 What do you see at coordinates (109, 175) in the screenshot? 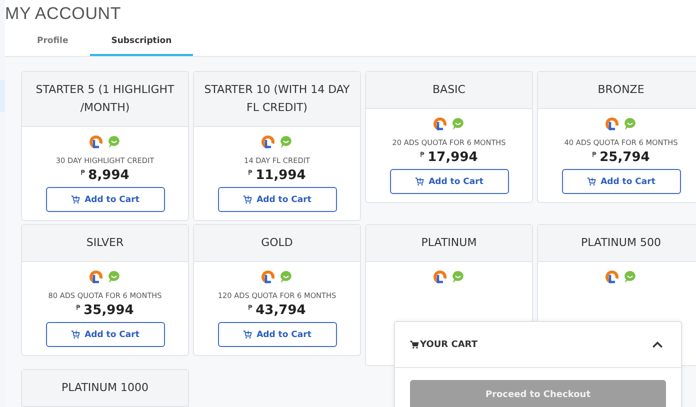
I see `plan-price: 8,994` at bounding box center [109, 175].